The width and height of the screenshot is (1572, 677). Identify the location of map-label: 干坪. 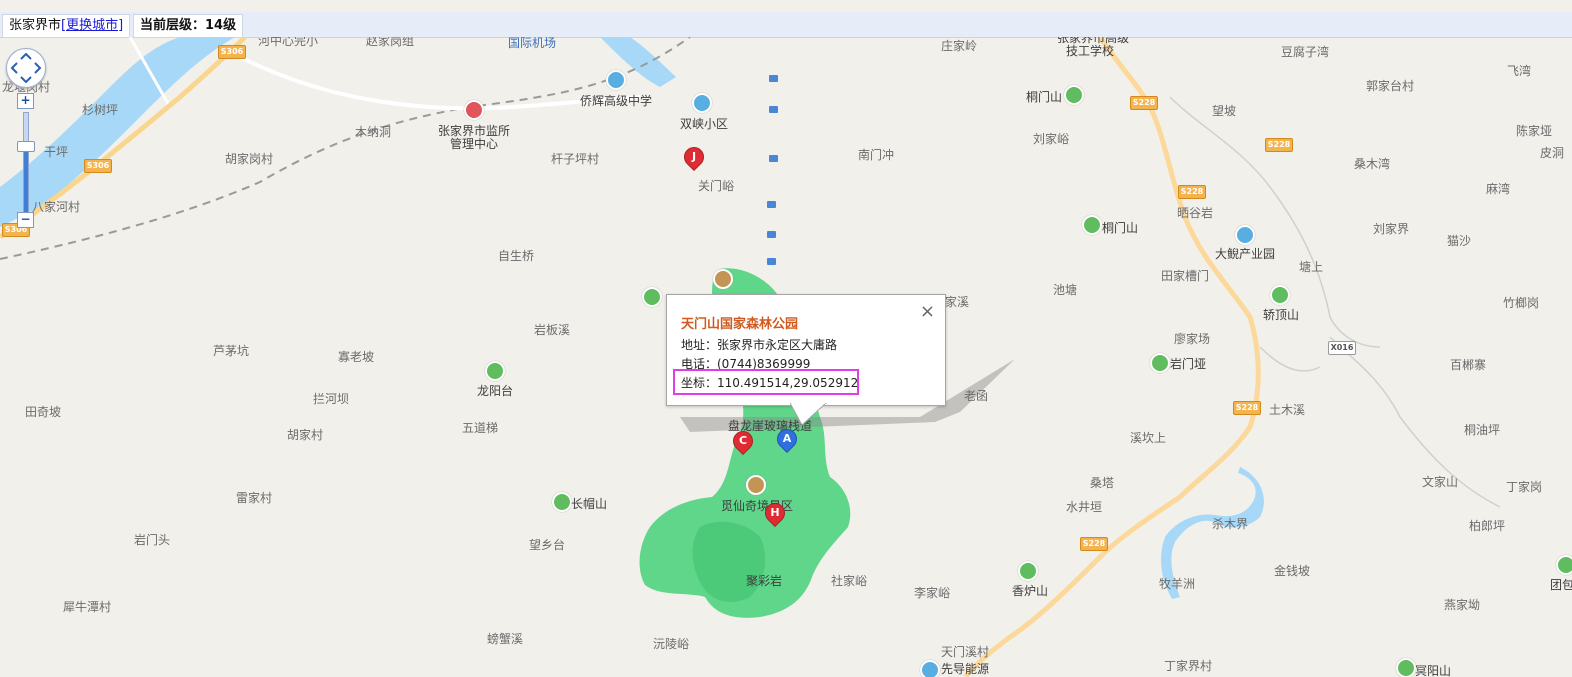
(56, 152).